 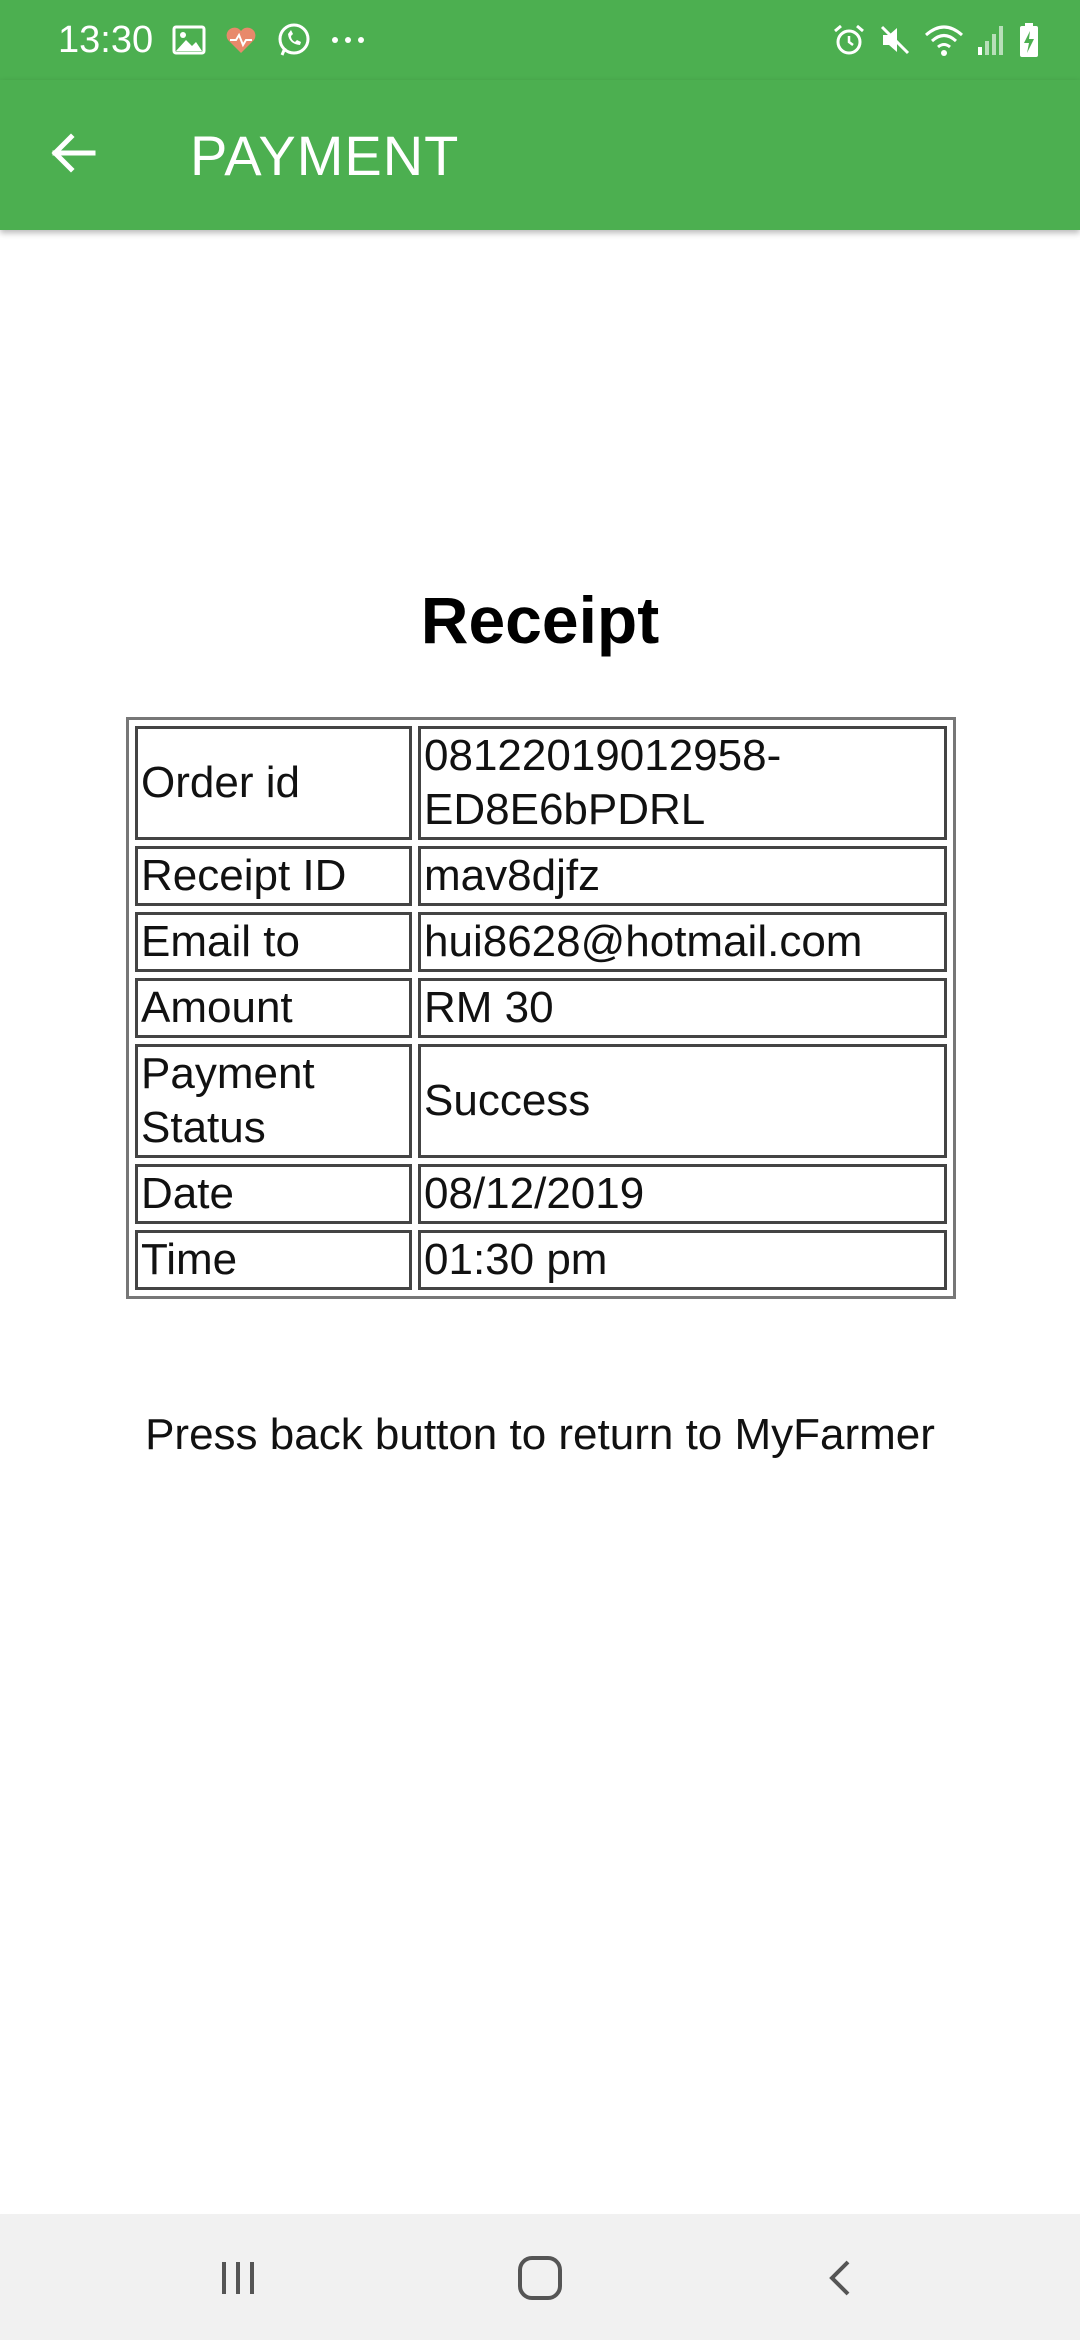 I want to click on table-row-amount: Amount RM 30, so click(x=541, y=1008).